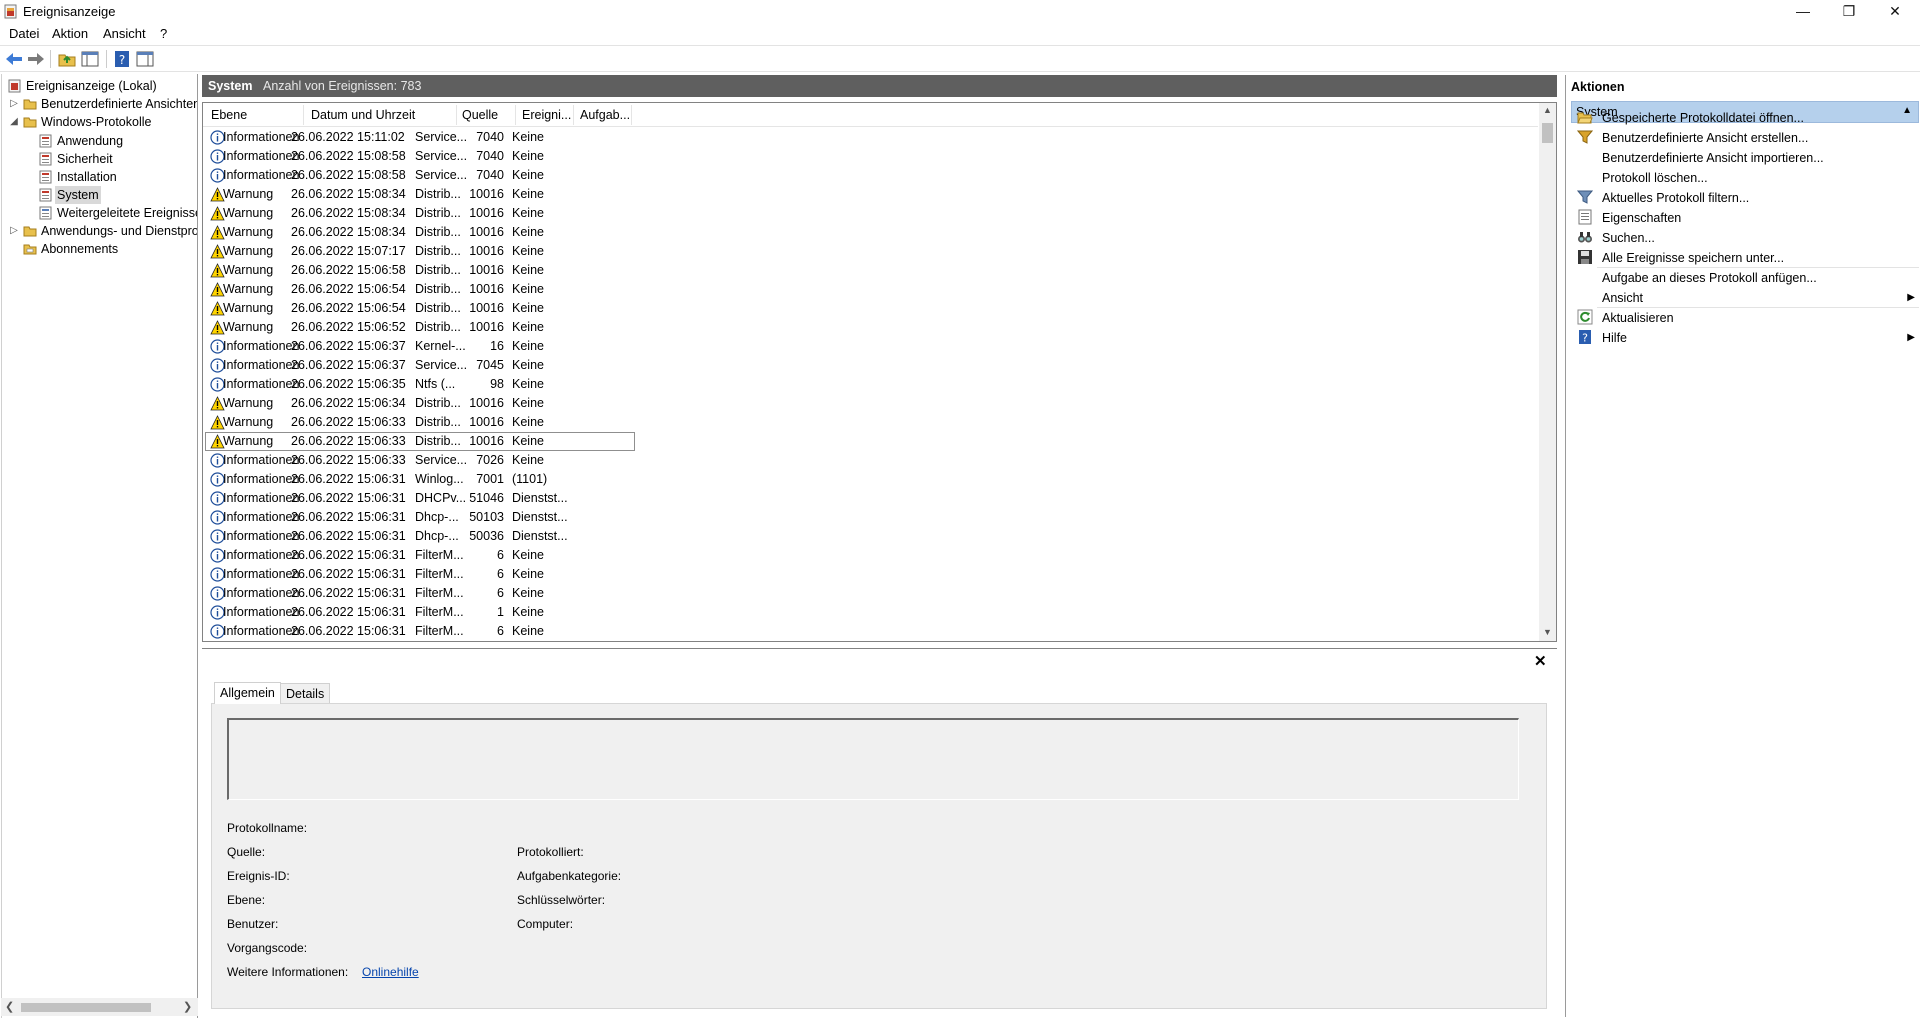  I want to click on action-hilfe: ? Hilfe ▶, so click(1745, 338).